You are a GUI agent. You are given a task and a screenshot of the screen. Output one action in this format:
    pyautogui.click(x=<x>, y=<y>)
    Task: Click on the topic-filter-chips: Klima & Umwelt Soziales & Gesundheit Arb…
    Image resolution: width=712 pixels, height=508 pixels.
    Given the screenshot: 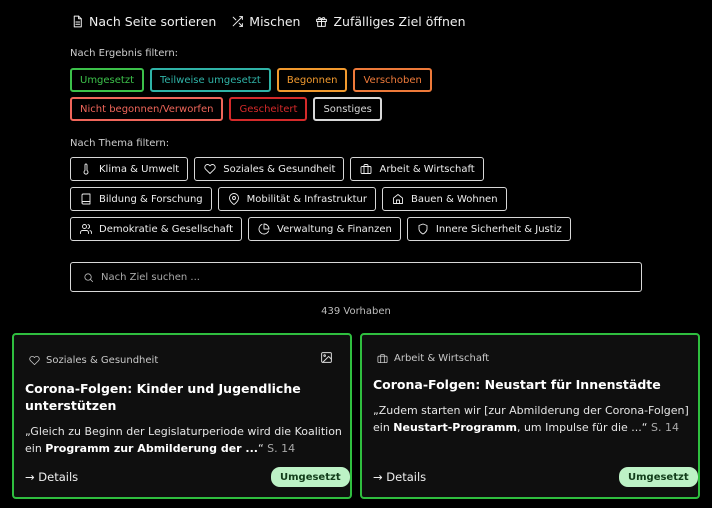 What is the action you would take?
    pyautogui.click(x=350, y=199)
    